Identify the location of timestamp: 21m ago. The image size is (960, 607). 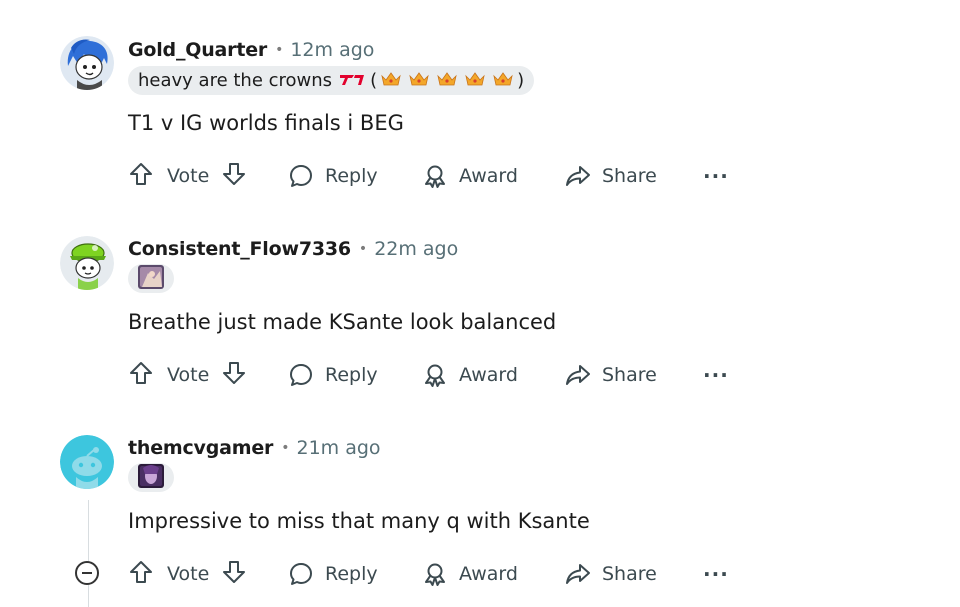
(338, 448).